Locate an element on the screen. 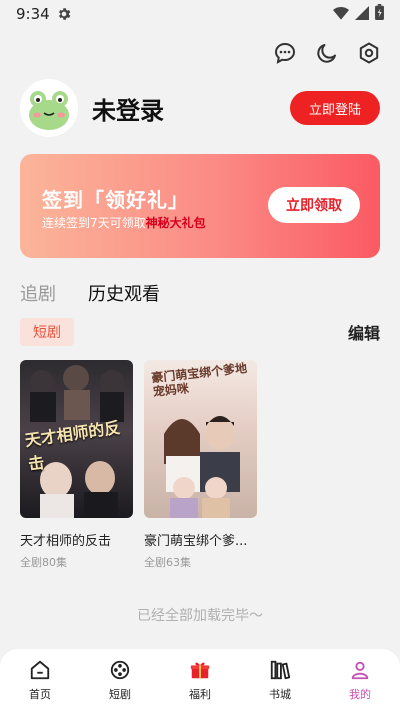  top-toolbar is located at coordinates (327, 53).